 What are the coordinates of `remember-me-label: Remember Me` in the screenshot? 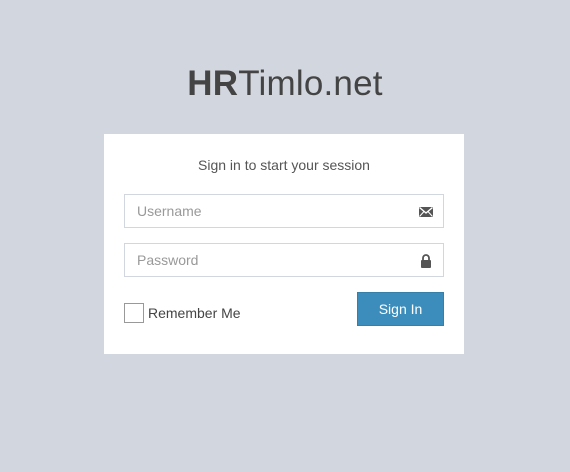 It's located at (194, 313).